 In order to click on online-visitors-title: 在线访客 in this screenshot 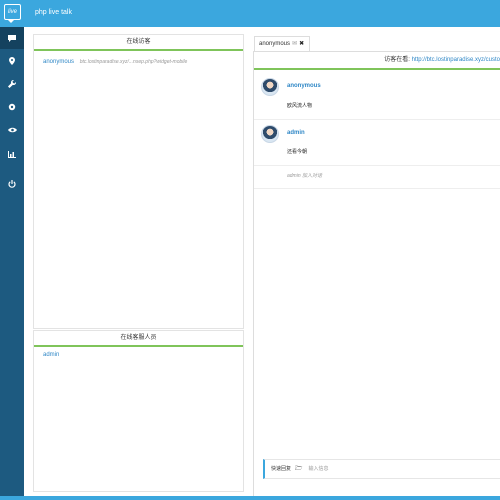, I will do `click(138, 43)`.